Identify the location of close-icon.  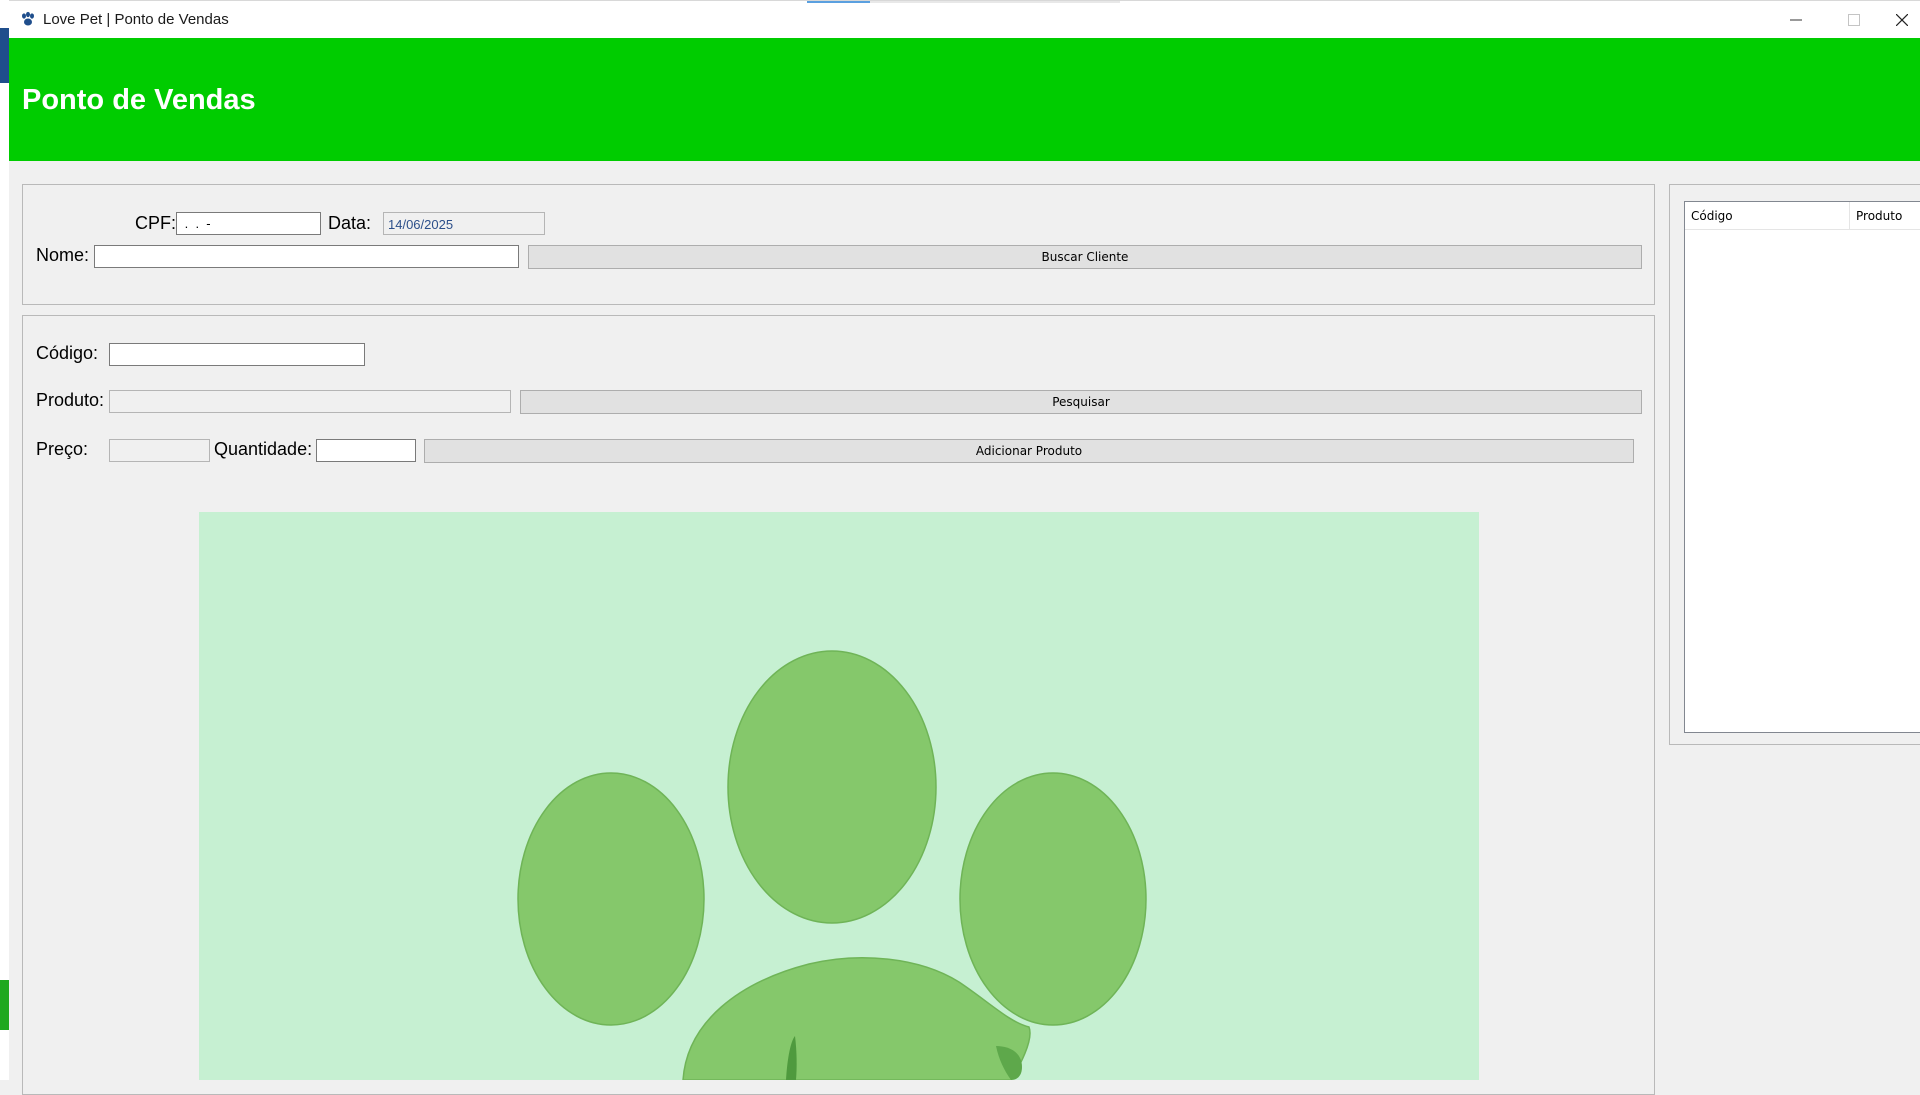
(1901, 20).